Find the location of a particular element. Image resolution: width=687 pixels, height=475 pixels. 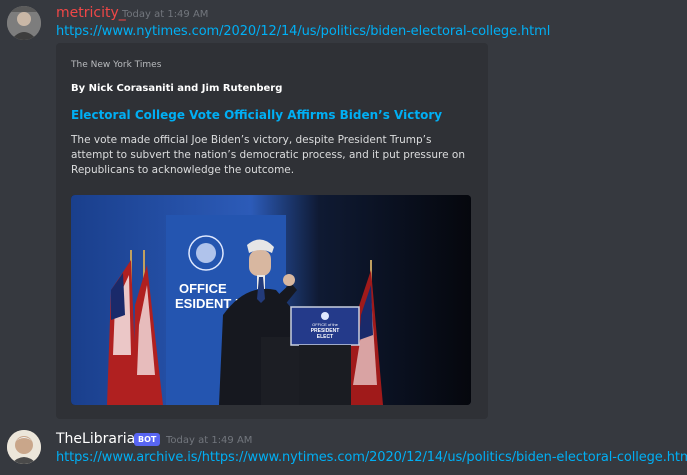

avatar-metricity is located at coordinates (24, 23).